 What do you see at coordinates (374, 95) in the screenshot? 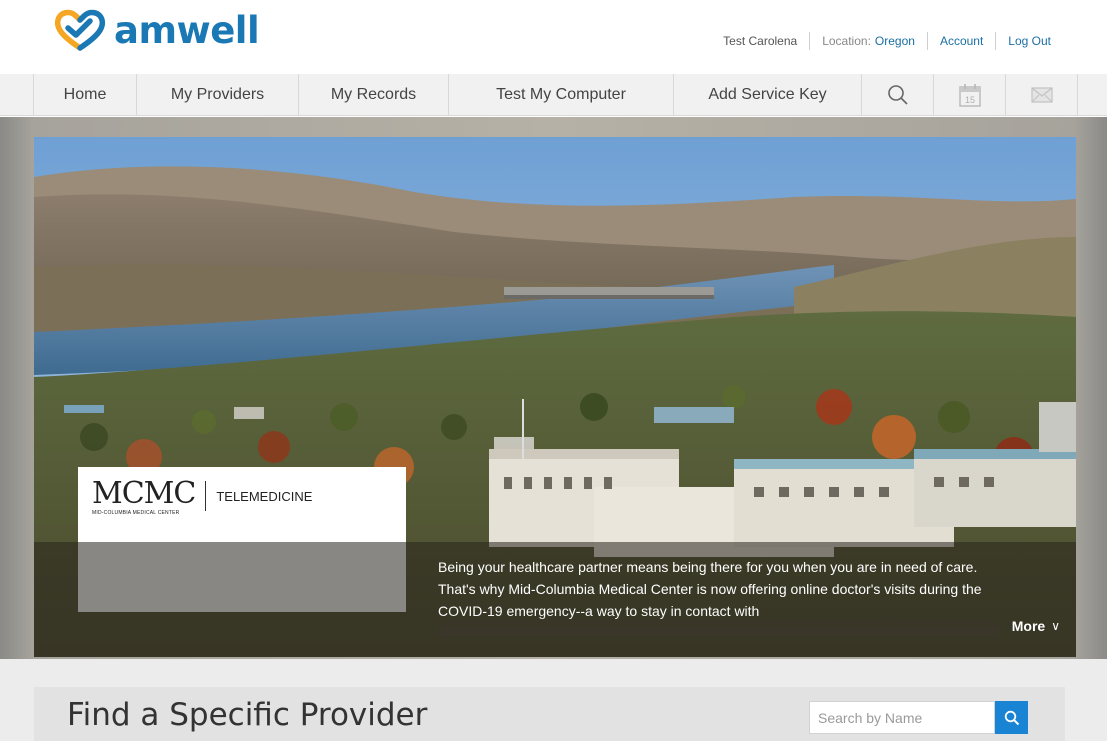
I see `nav-my-records: My Records` at bounding box center [374, 95].